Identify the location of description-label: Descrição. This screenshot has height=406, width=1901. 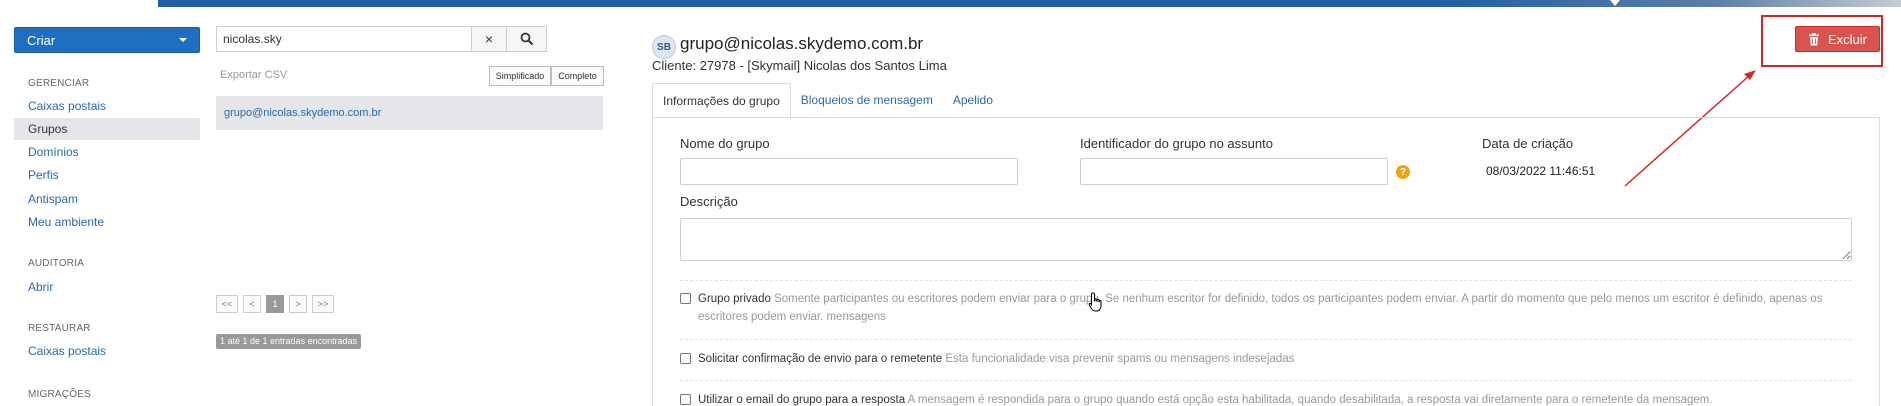
(709, 201).